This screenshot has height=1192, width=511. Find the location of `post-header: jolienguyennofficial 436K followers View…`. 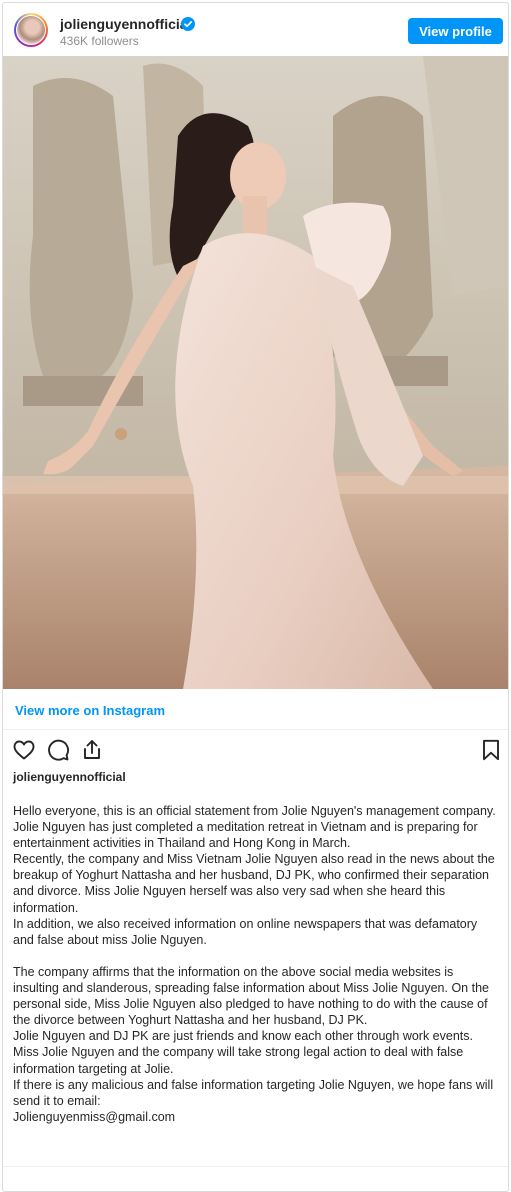

post-header: jolienguyennofficial 436K followers View… is located at coordinates (255, 29).